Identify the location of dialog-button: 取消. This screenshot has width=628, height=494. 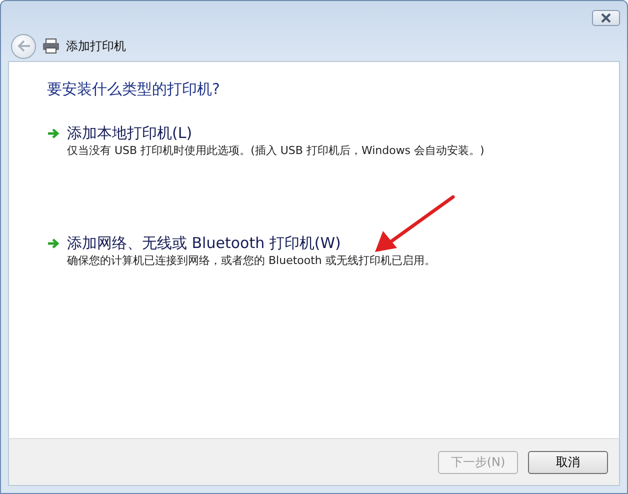
(568, 462).